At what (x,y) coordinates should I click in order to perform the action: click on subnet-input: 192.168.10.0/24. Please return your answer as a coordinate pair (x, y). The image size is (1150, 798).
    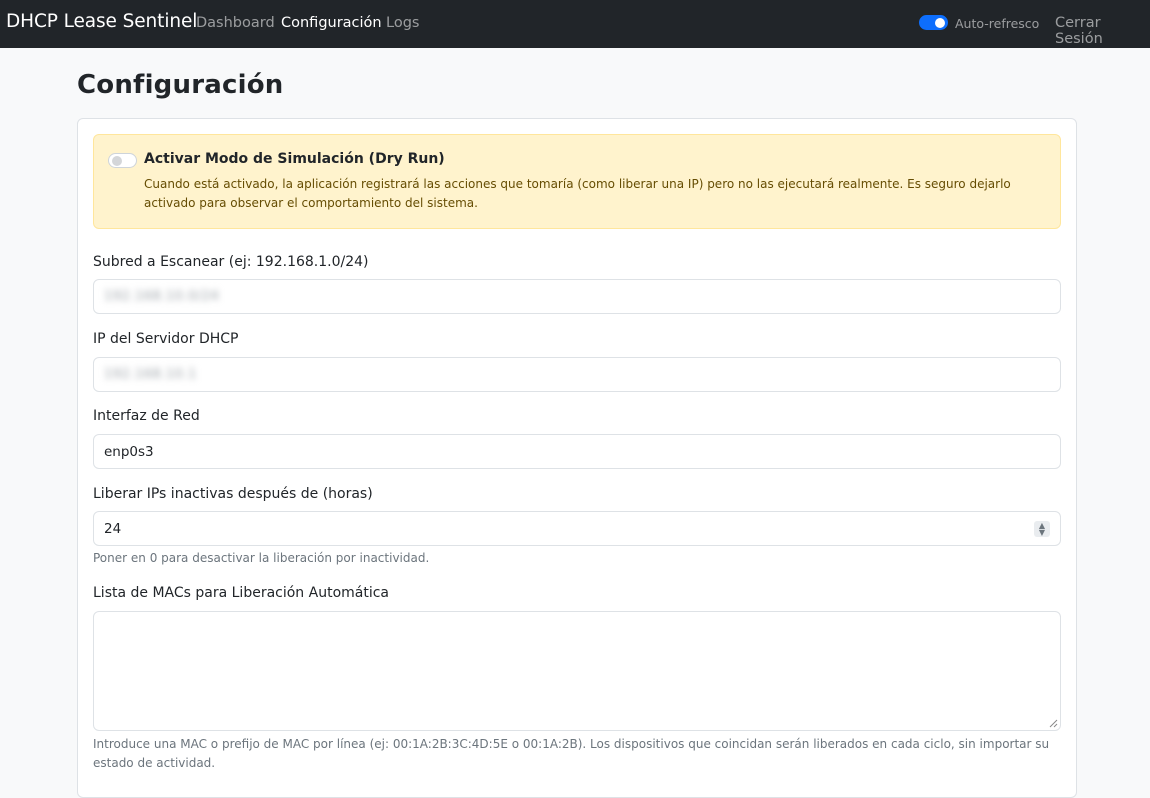
    Looking at the image, I should click on (577, 296).